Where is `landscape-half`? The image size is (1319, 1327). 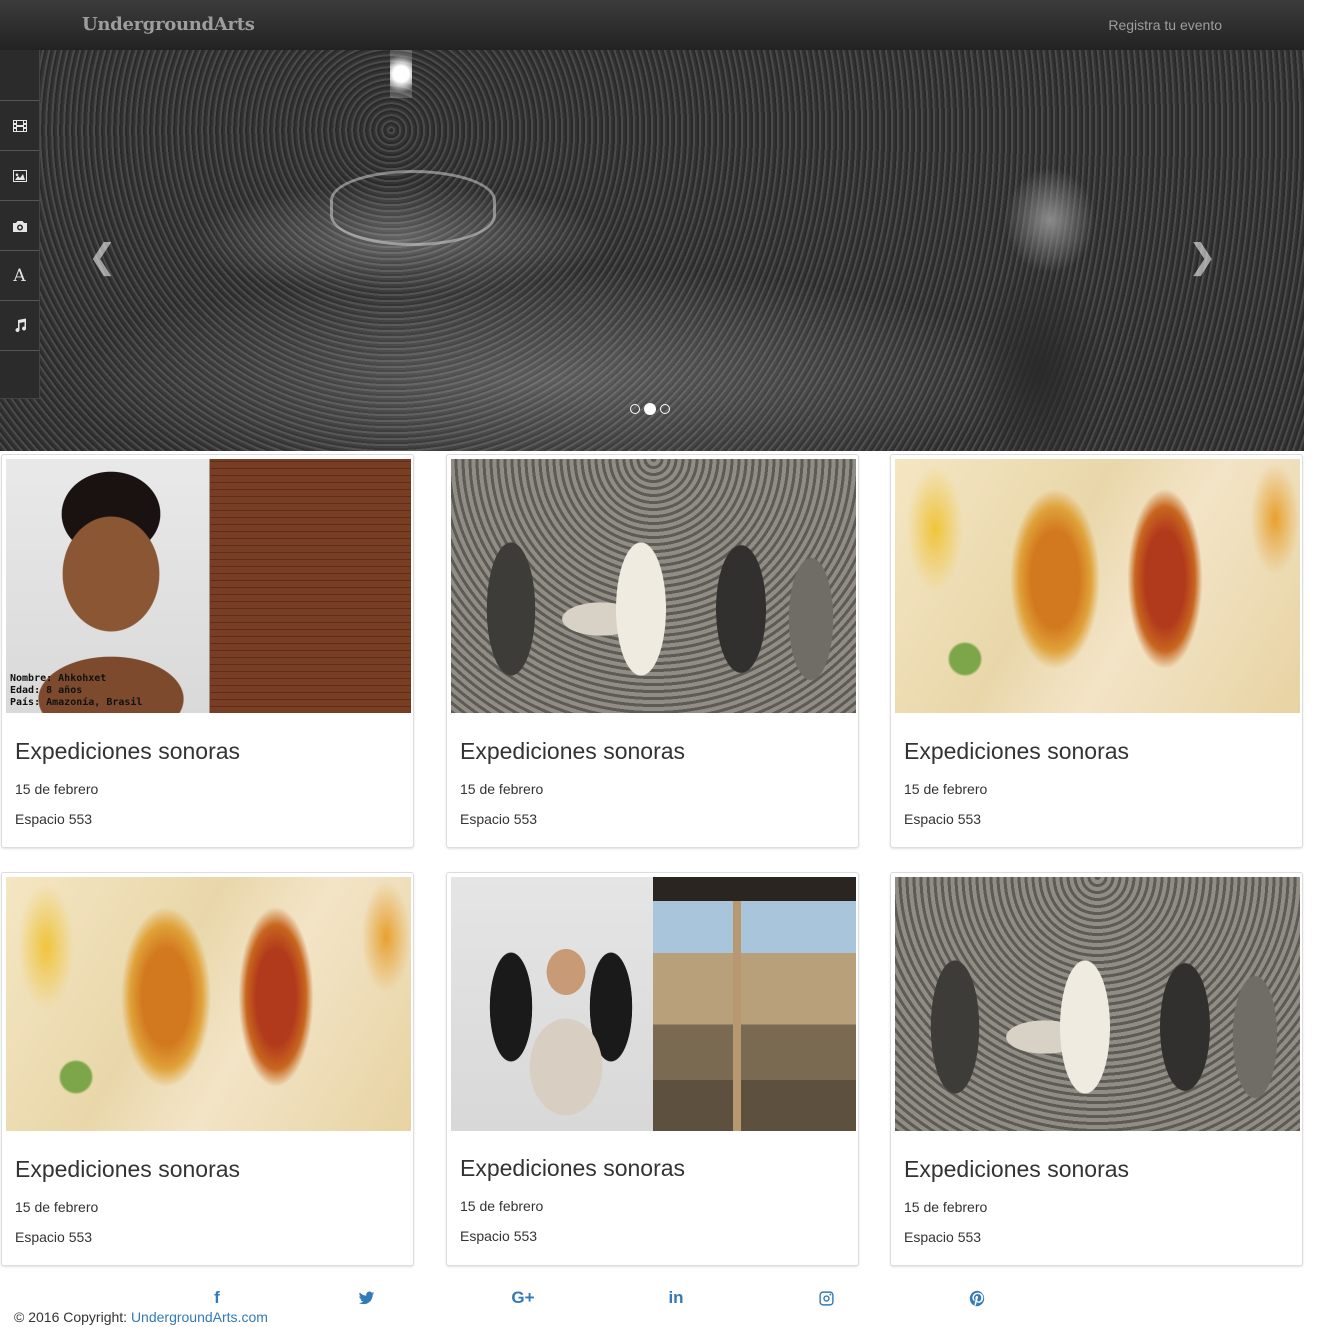 landscape-half is located at coordinates (754, 1004).